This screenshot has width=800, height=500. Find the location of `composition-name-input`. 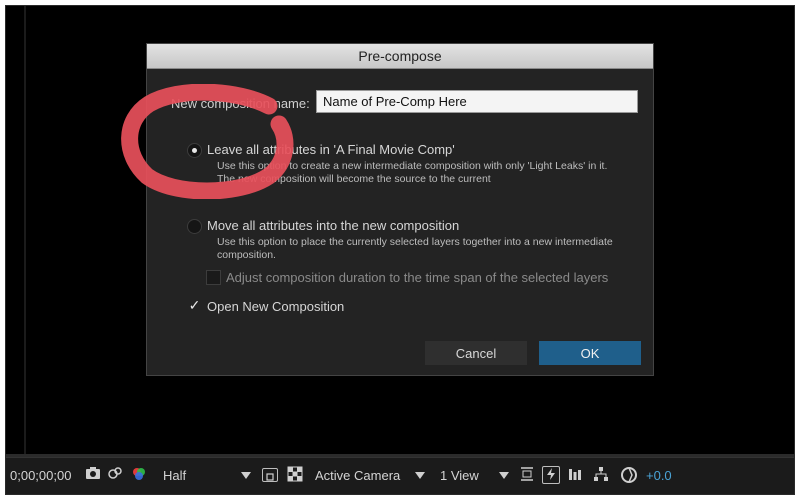

composition-name-input is located at coordinates (477, 101).